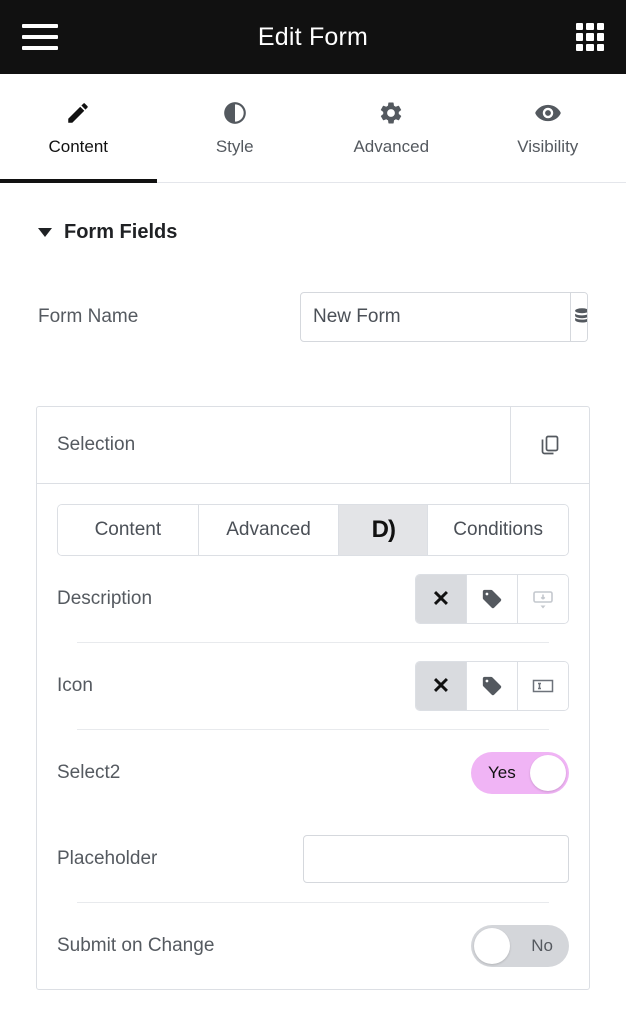  I want to click on tab-advanced: Advanced, so click(391, 128).